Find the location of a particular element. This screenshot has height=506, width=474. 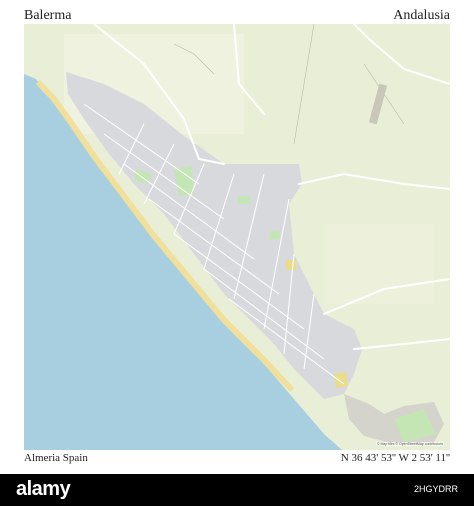

map-attribution: © Map tiles © OpenStreetMap contributors is located at coordinates (409, 444).